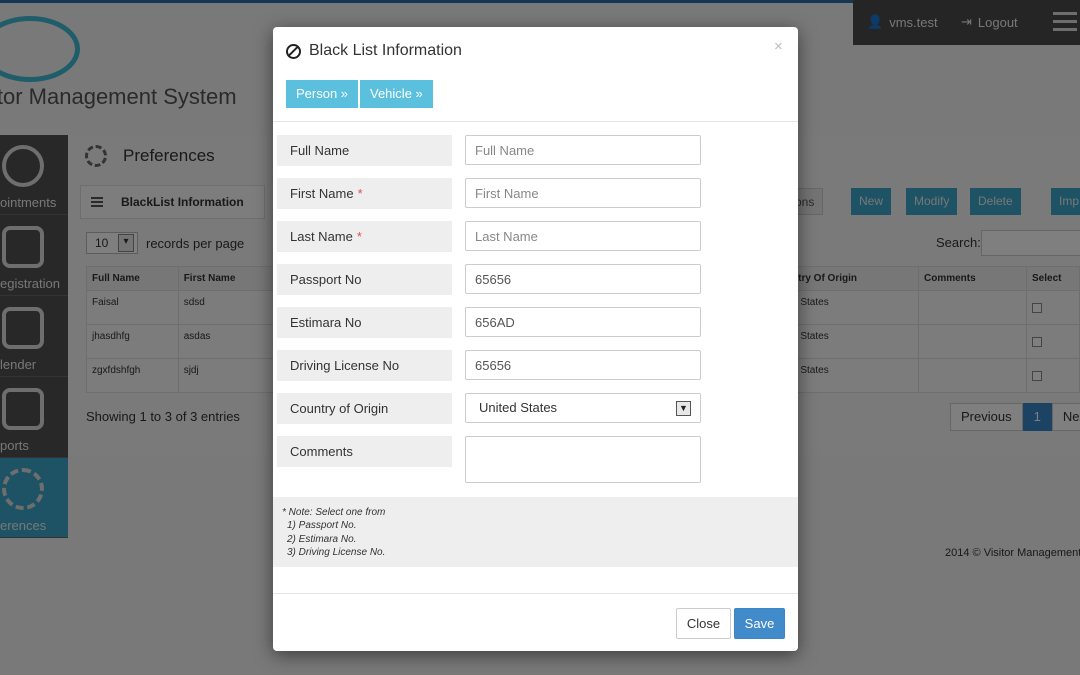 The image size is (1080, 675). Describe the element at coordinates (339, 408) in the screenshot. I see `label-text: Country of Origin` at that location.